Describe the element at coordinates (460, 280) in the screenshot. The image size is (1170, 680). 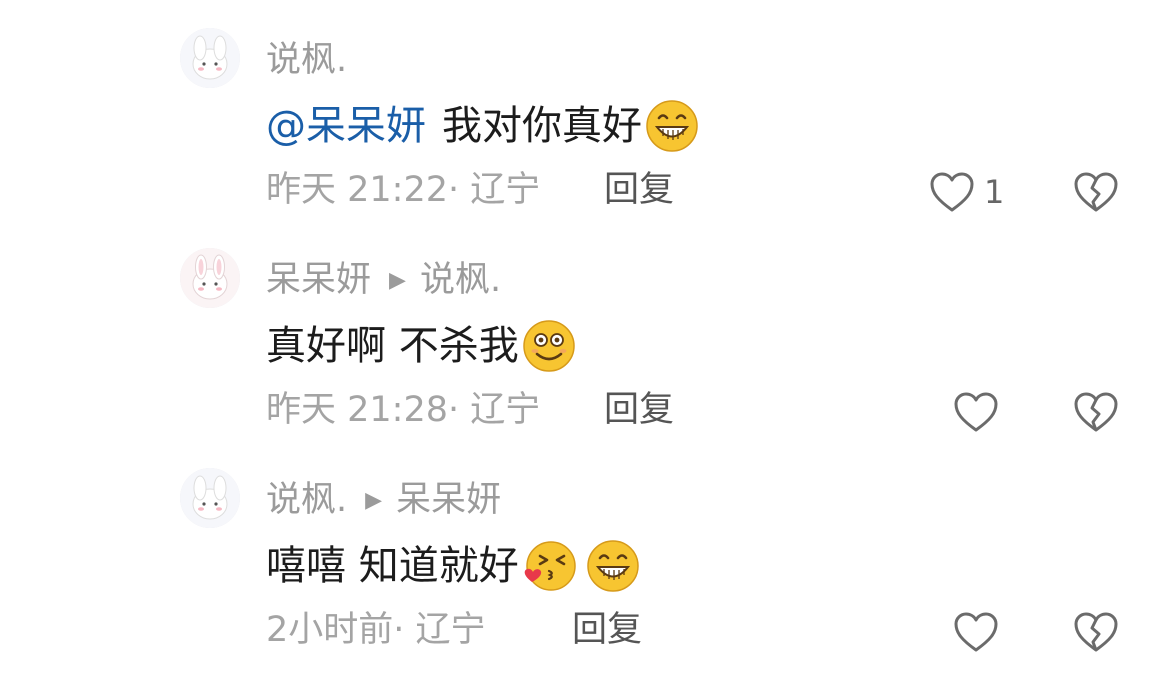
I see `reply-to-name: 说枫.` at that location.